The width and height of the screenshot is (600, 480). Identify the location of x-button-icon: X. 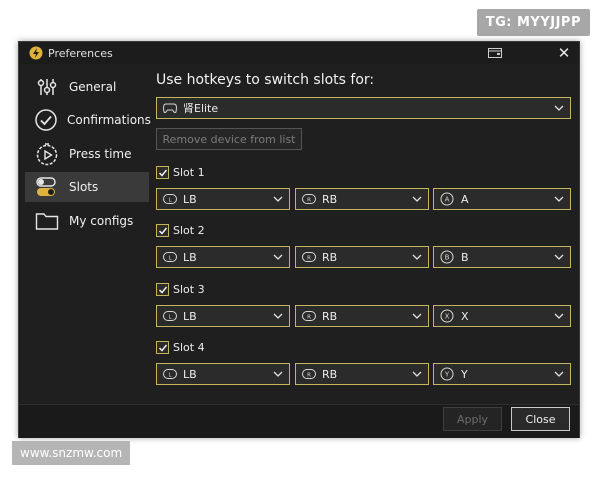
(447, 316).